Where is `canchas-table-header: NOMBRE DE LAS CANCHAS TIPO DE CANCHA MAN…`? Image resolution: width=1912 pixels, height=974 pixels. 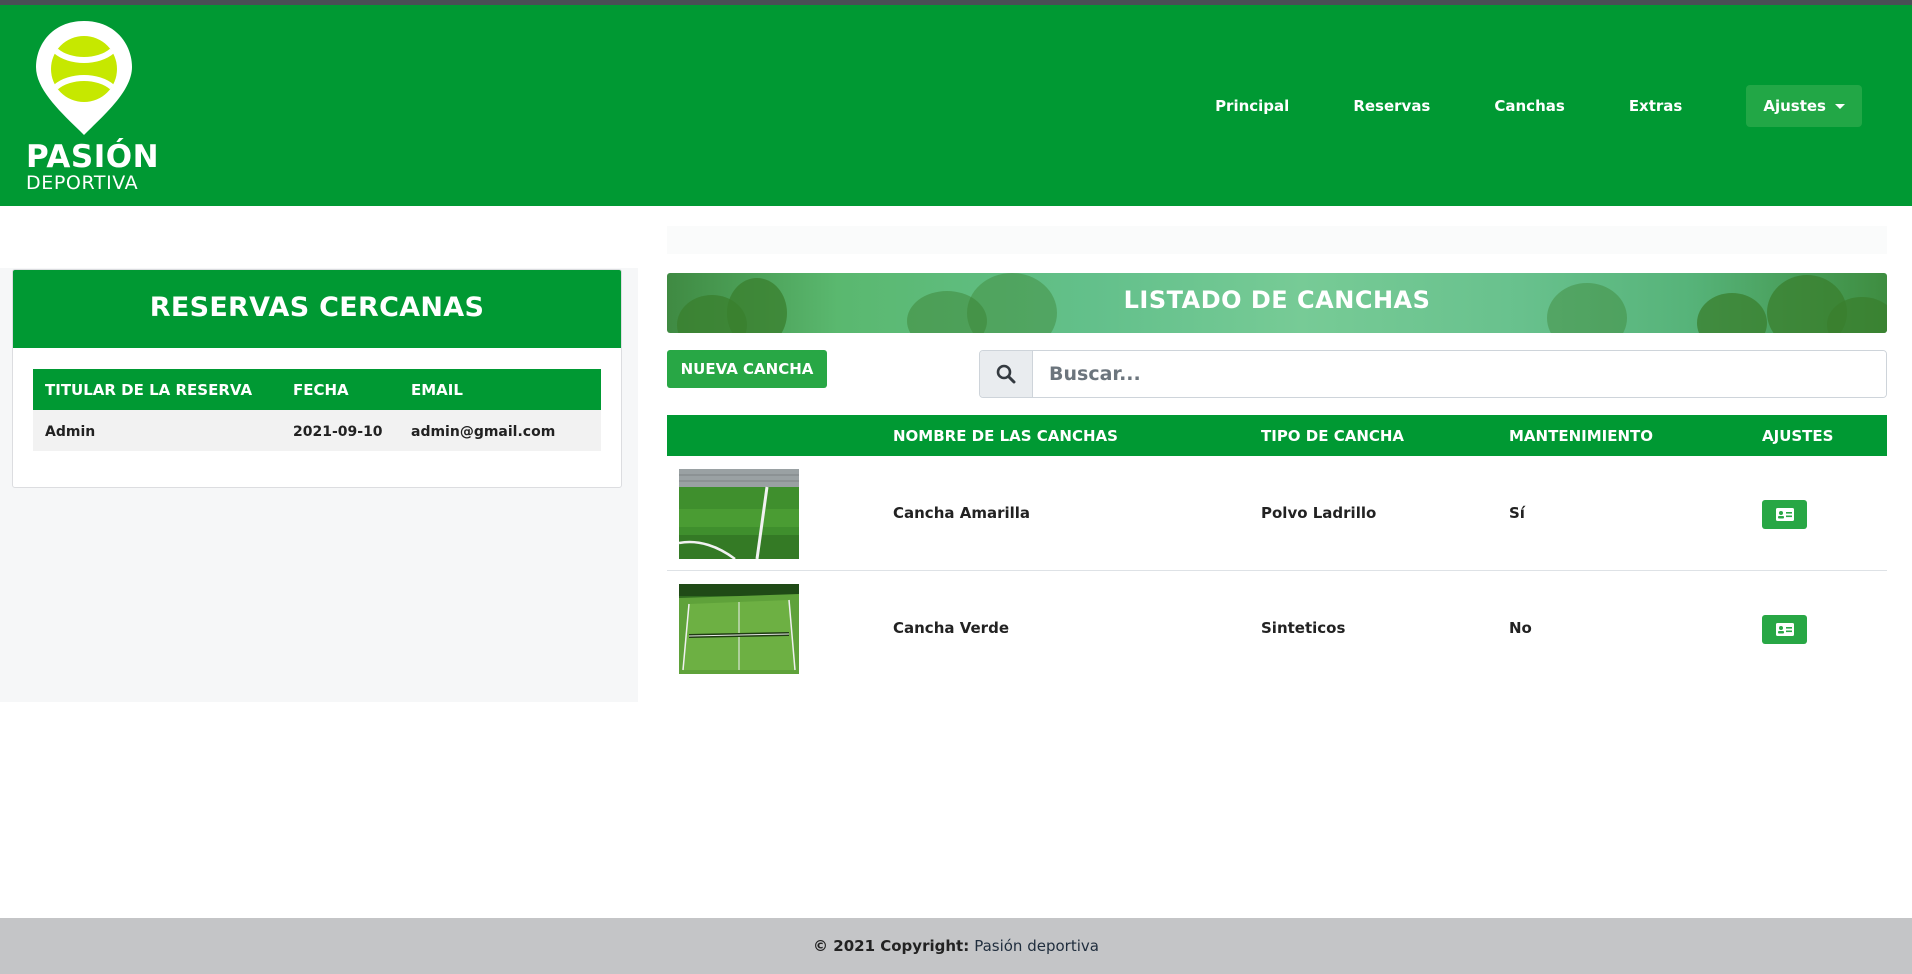 canchas-table-header: NOMBRE DE LAS CANCHAS TIPO DE CANCHA MAN… is located at coordinates (1277, 435).